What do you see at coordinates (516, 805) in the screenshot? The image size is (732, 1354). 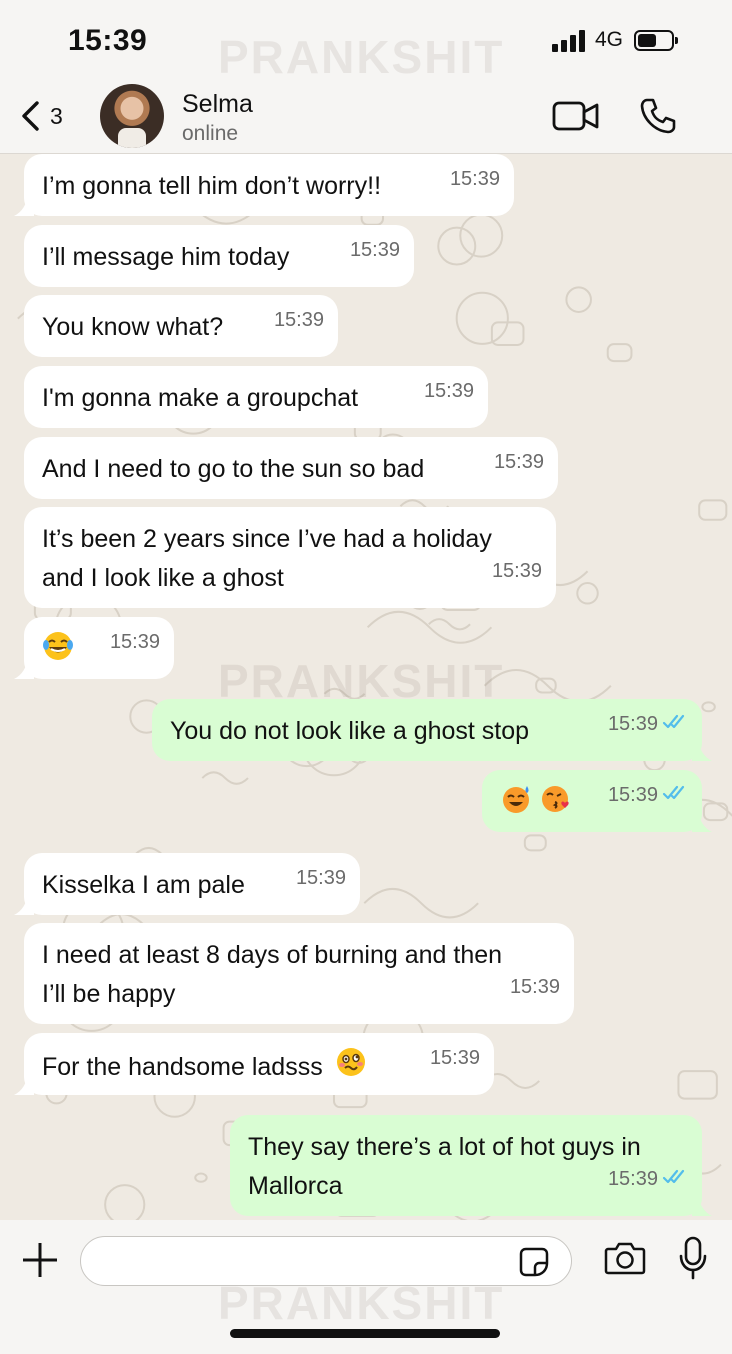 I see `smiling-sweat-emoji` at bounding box center [516, 805].